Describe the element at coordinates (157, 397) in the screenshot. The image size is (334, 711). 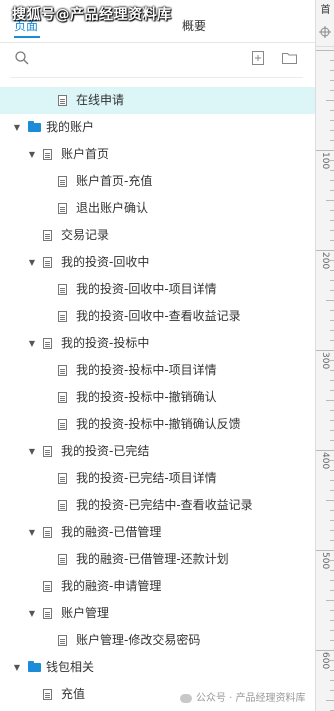
I see `tree-page-row: 我的投资-投标中-撤销确认` at that location.